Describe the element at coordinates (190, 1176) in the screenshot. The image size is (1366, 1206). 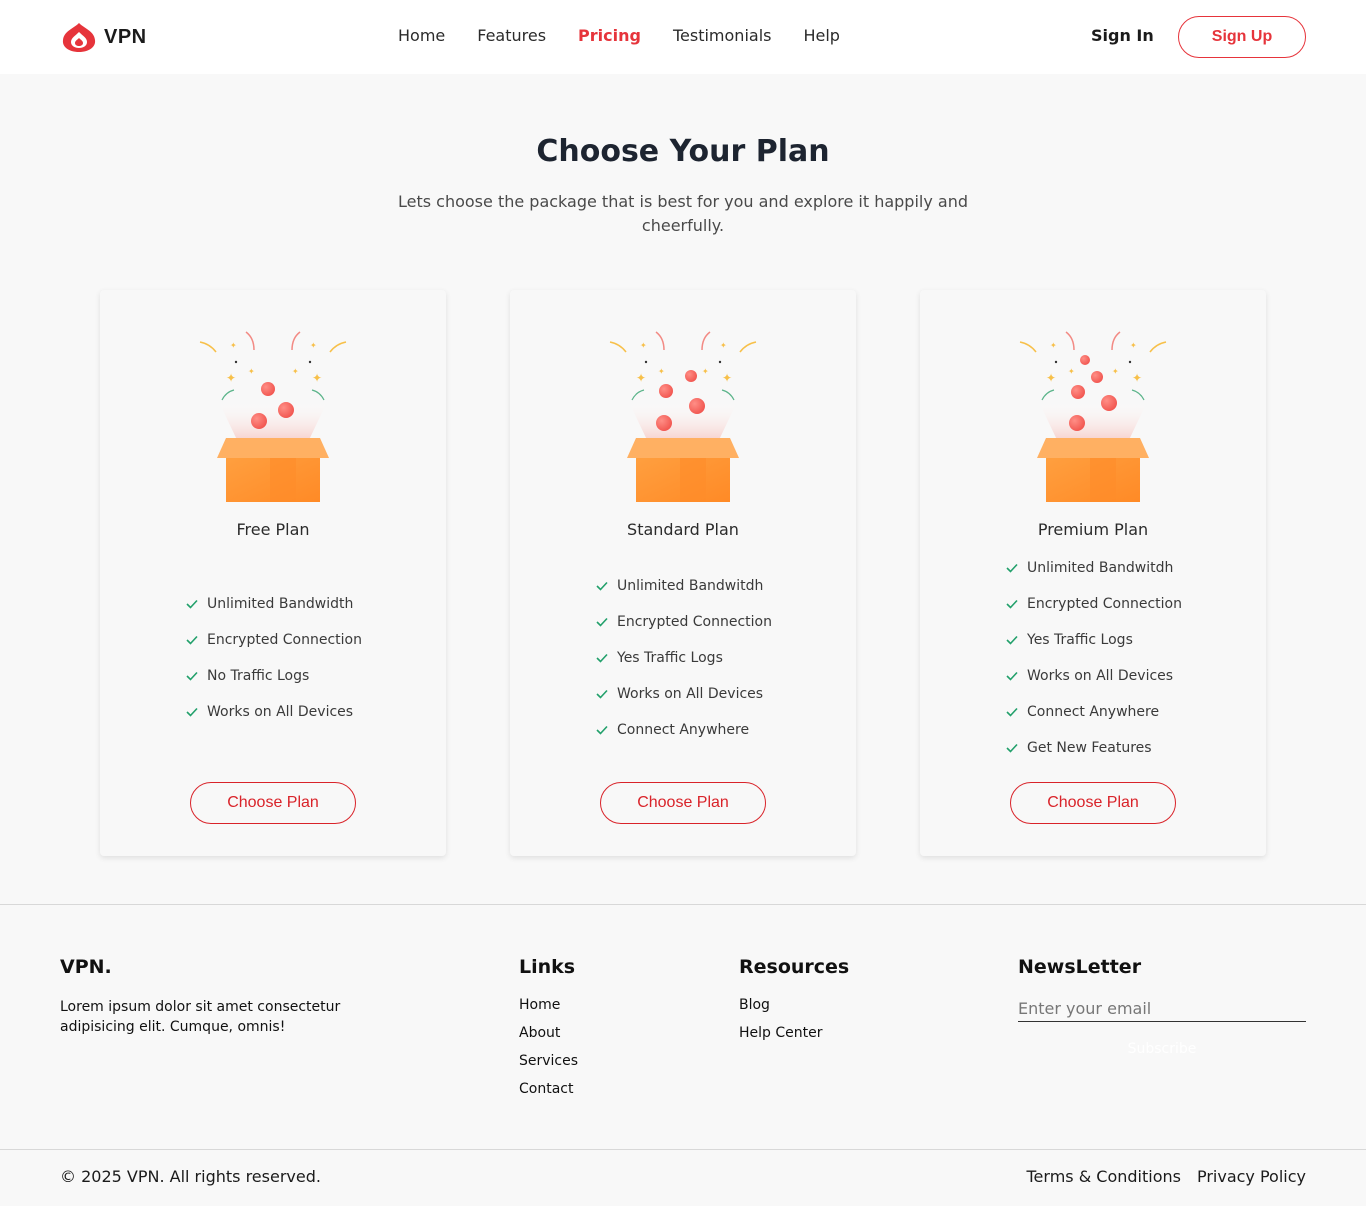
I see `copyright-text: © 2025 VPN. All rights reserved.` at that location.